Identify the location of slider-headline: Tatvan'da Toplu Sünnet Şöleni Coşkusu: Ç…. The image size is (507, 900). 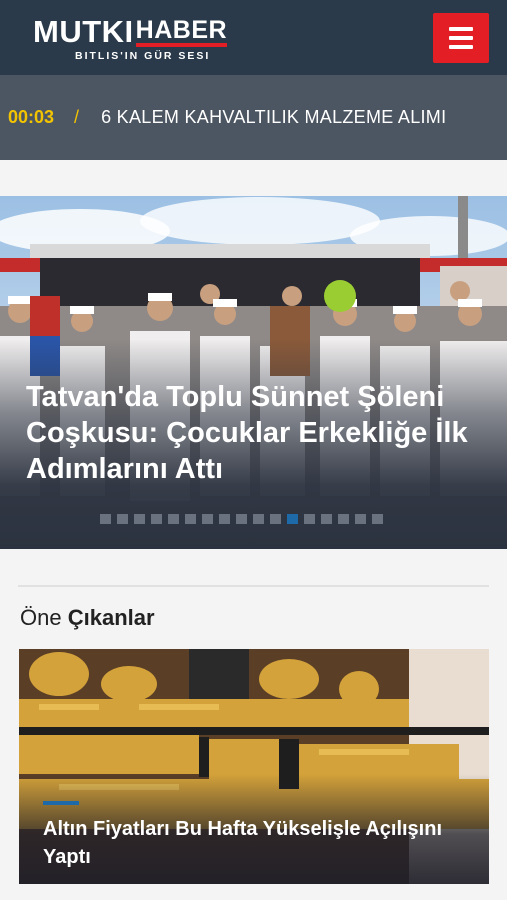
(254, 433).